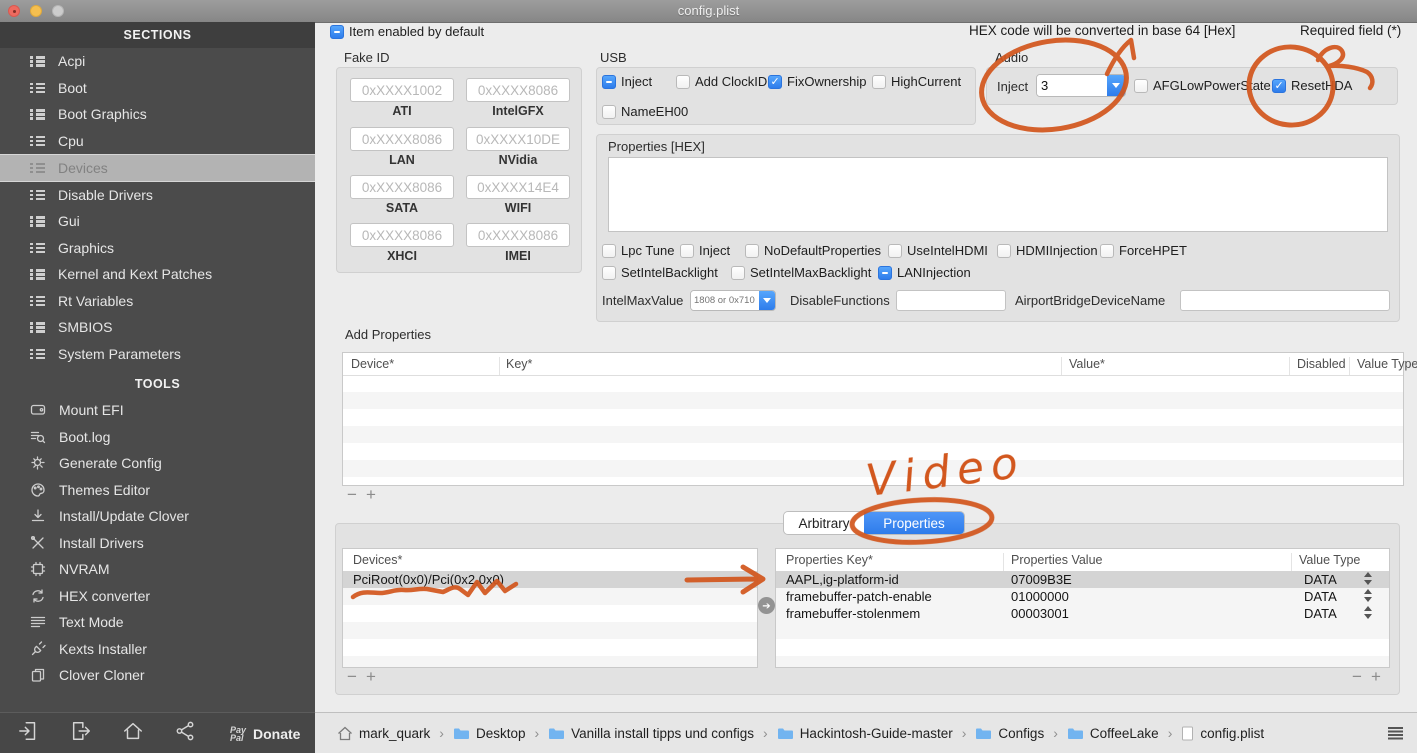 Image resolution: width=1417 pixels, height=753 pixels. Describe the element at coordinates (371, 494) in the screenshot. I see `add-property-button: +` at that location.